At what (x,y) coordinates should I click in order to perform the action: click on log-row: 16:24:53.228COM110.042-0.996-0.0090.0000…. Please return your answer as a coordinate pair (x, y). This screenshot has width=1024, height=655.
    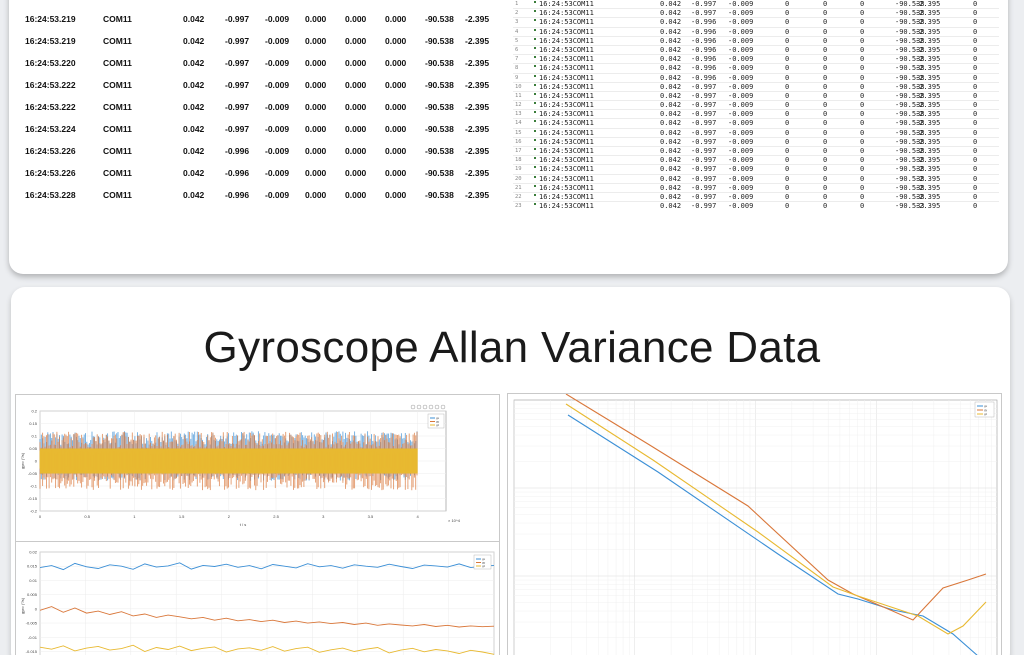
    Looking at the image, I should click on (266, 208).